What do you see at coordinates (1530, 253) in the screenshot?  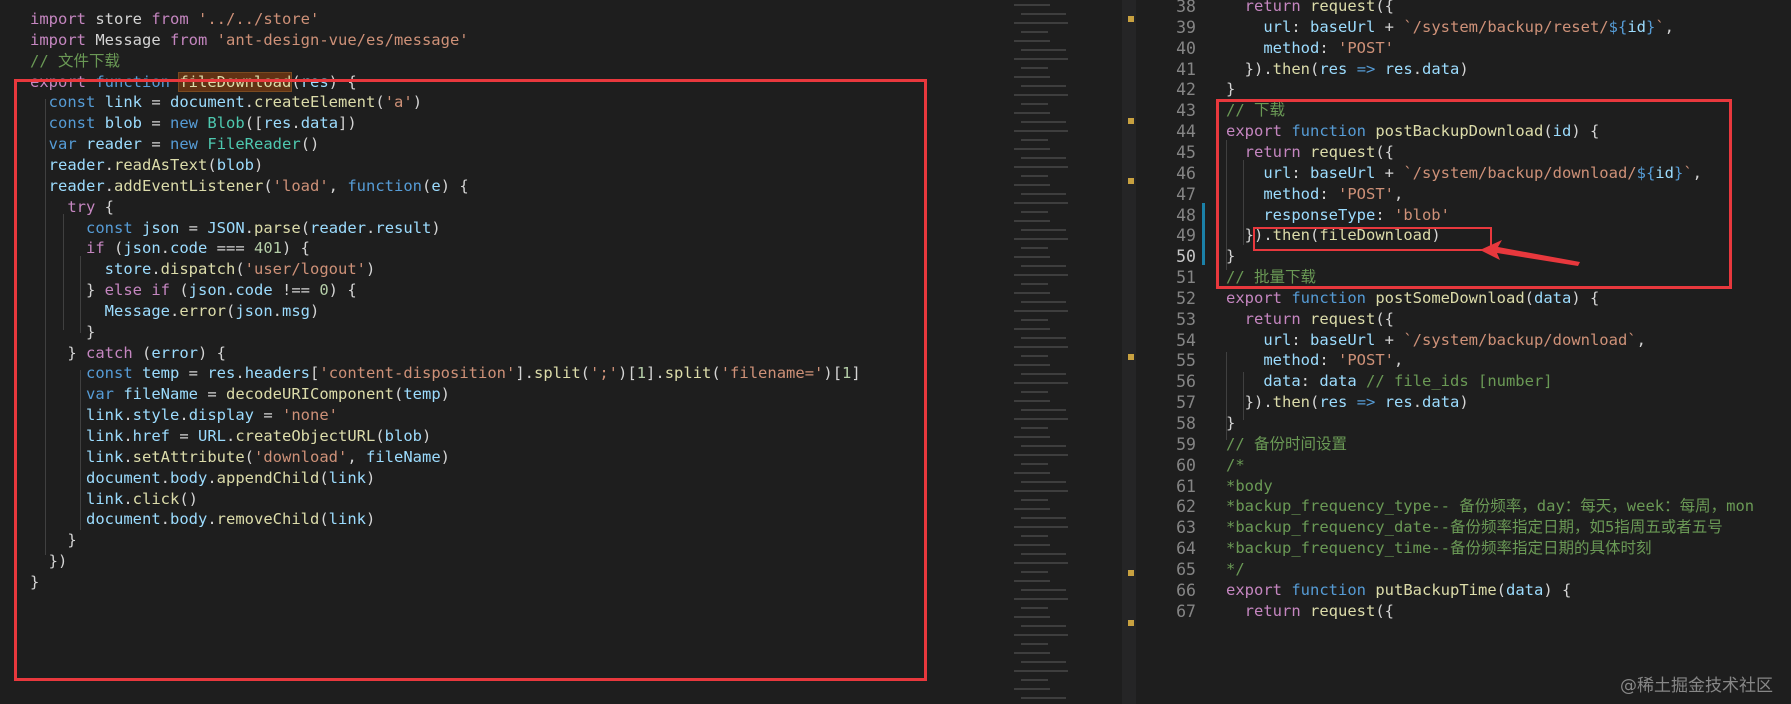 I see `red-arrow-icon` at bounding box center [1530, 253].